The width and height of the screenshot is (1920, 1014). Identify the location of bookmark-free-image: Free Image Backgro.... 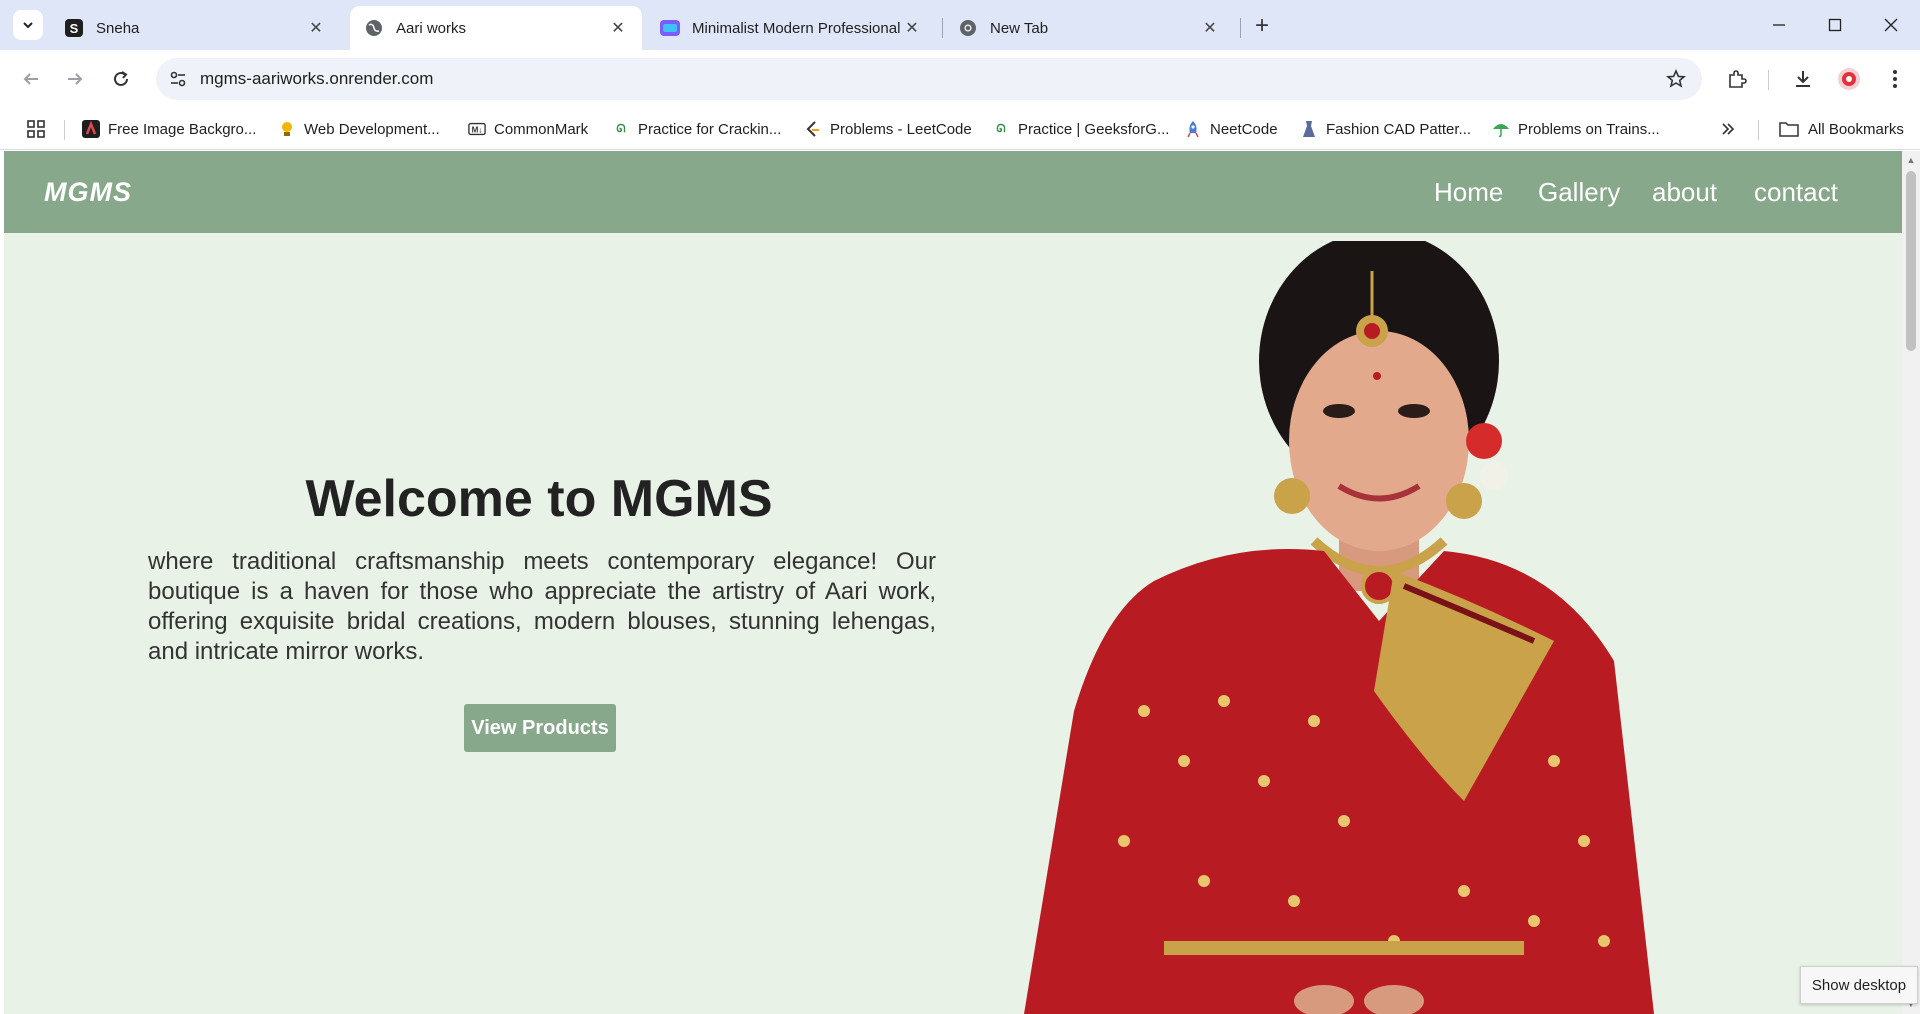
(169, 129).